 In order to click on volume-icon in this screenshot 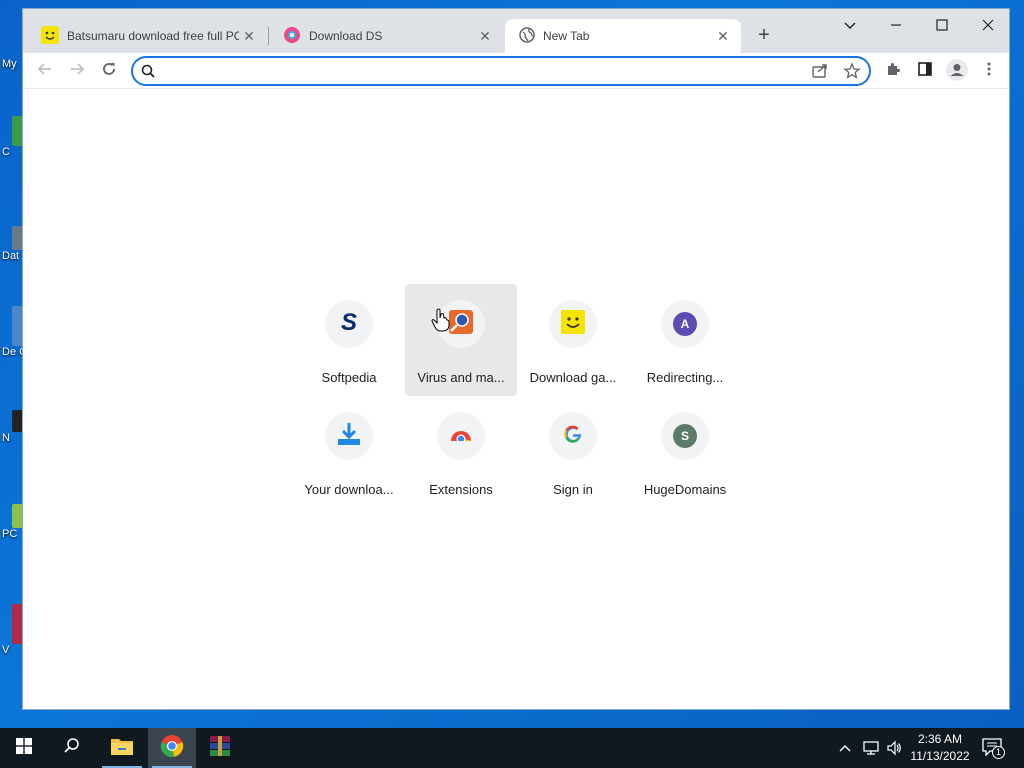, I will do `click(894, 748)`.